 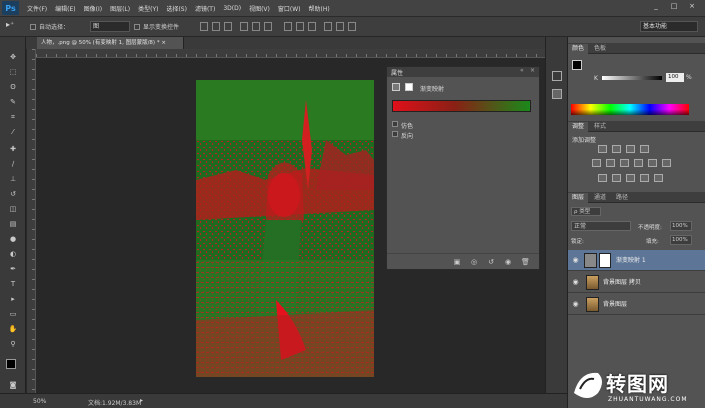 I want to click on menu-image: 图像(I), so click(x=93, y=8).